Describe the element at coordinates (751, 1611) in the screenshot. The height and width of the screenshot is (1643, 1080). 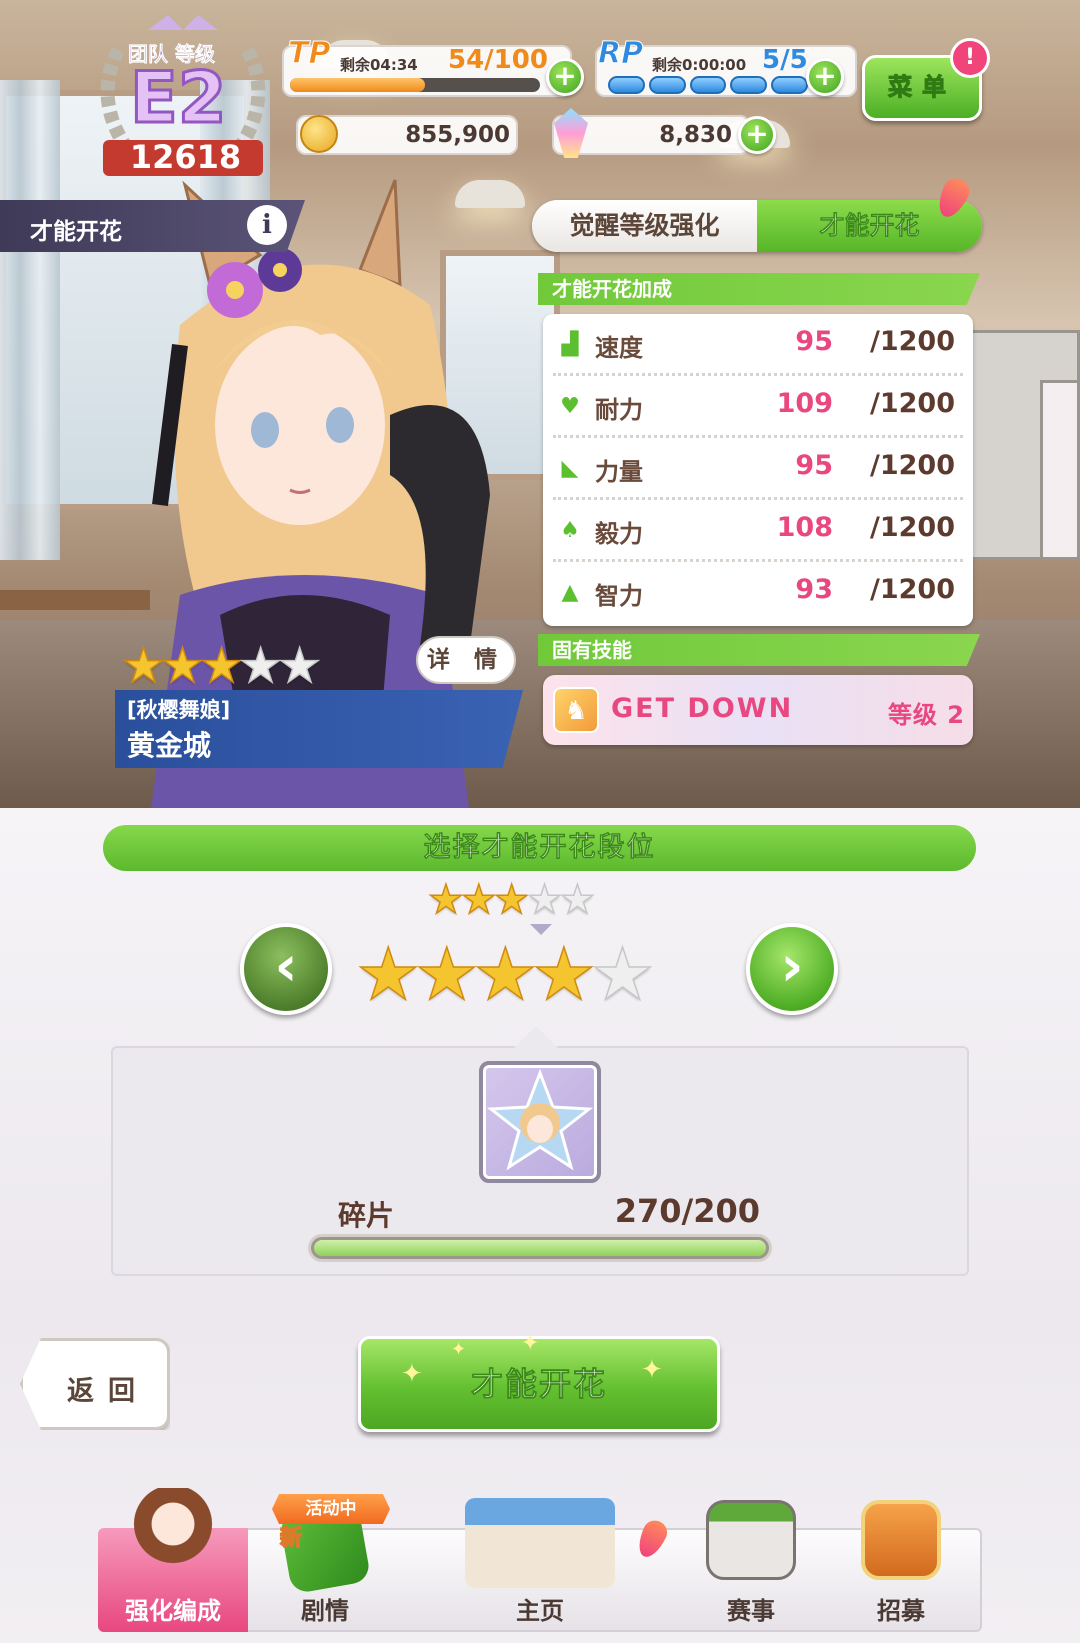
I see `nav-label: 赛事` at that location.